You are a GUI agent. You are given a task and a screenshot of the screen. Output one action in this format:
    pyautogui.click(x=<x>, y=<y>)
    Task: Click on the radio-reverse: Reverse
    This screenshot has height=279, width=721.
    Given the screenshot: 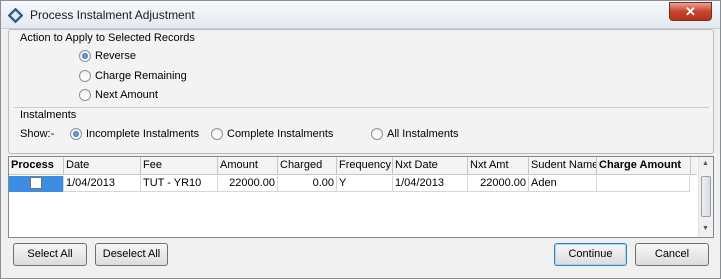 What is the action you would take?
    pyautogui.click(x=107, y=56)
    